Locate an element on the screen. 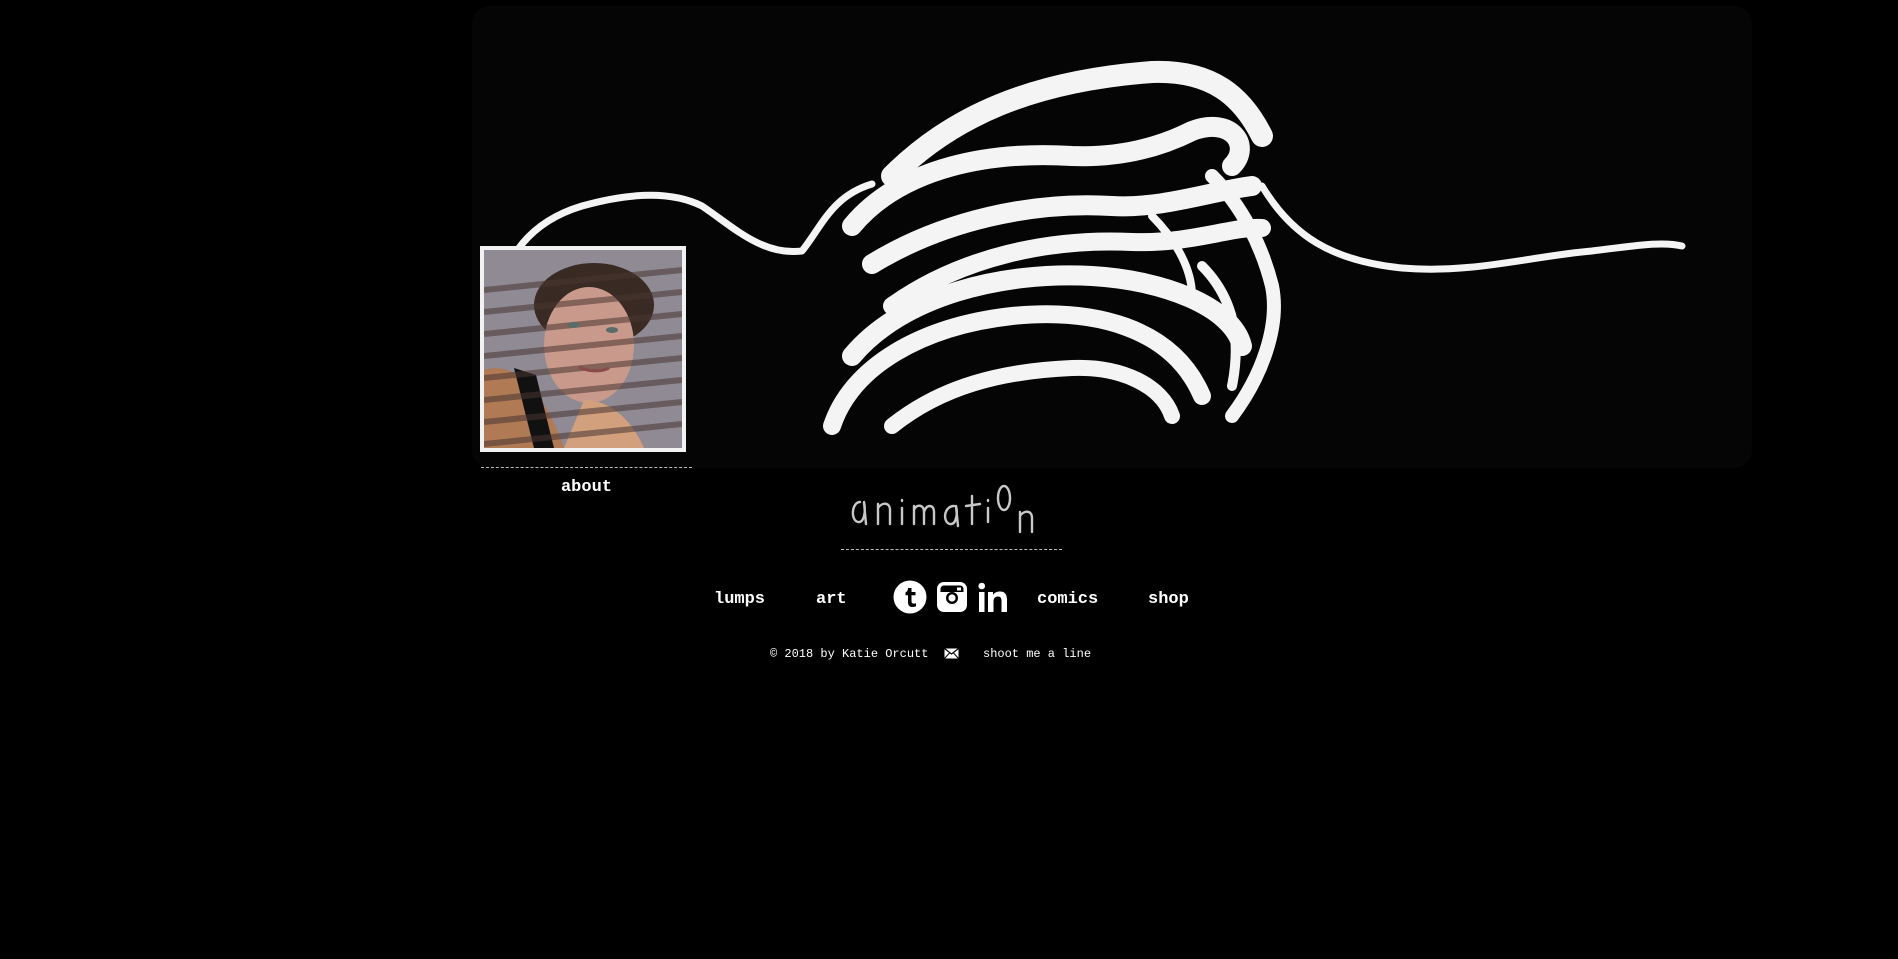 This screenshot has width=1898, height=959. instagram-icon is located at coordinates (952, 597).